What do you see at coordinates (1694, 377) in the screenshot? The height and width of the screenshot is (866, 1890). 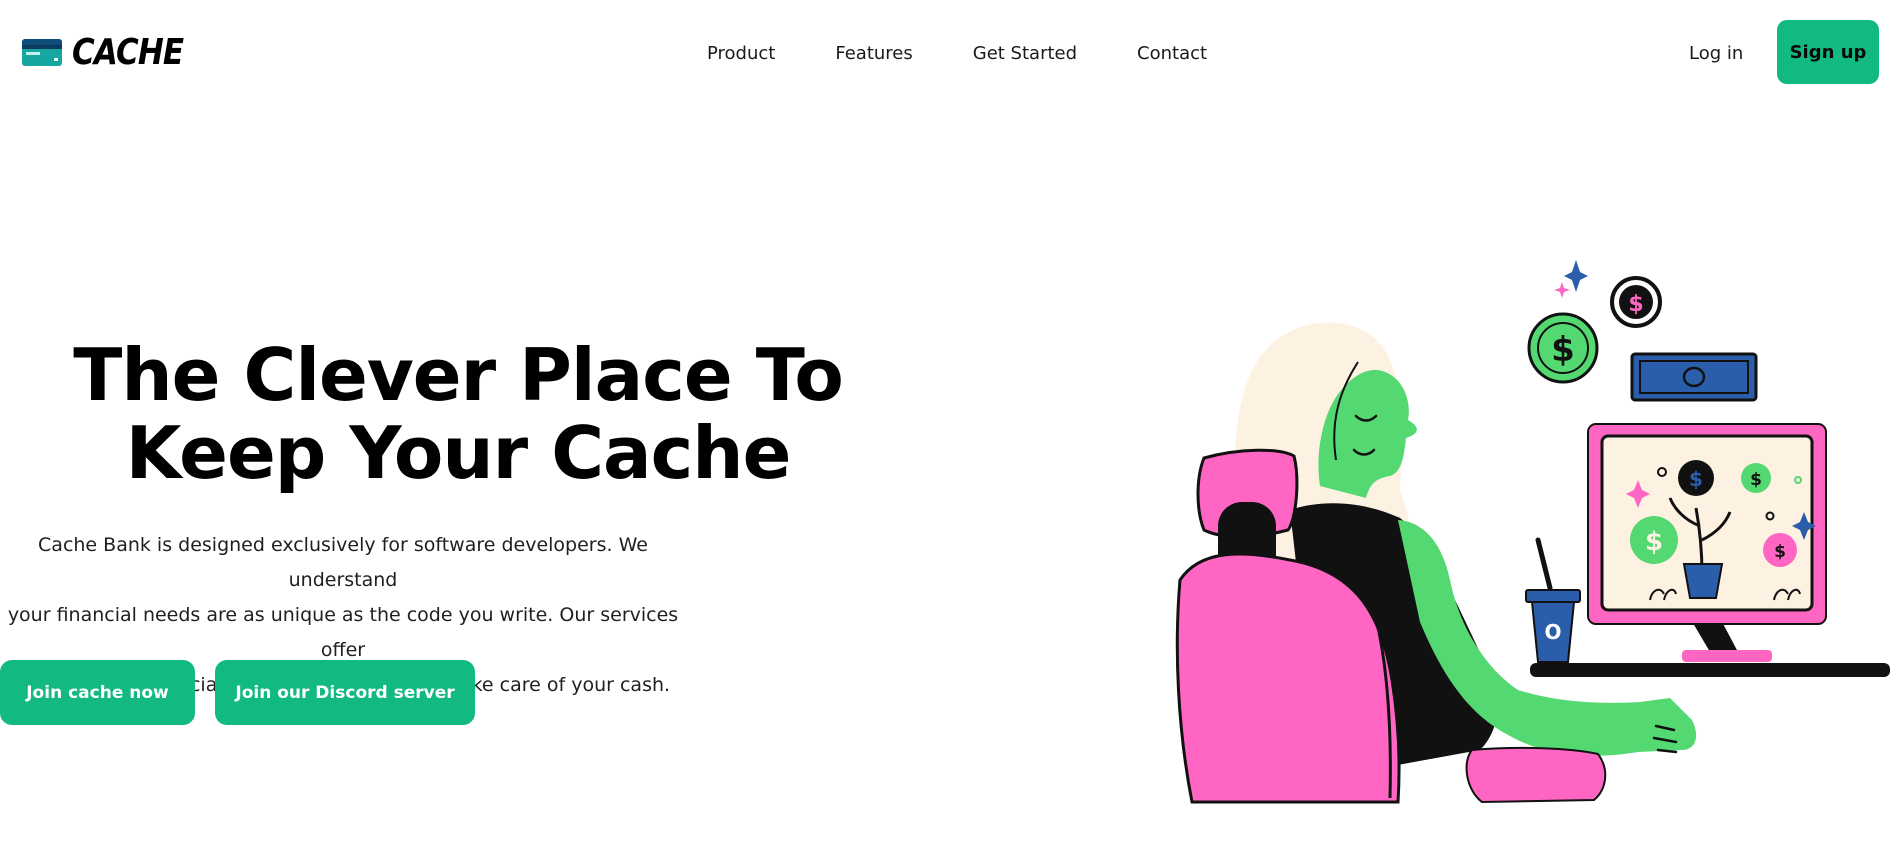 I see `banknote-icon` at bounding box center [1694, 377].